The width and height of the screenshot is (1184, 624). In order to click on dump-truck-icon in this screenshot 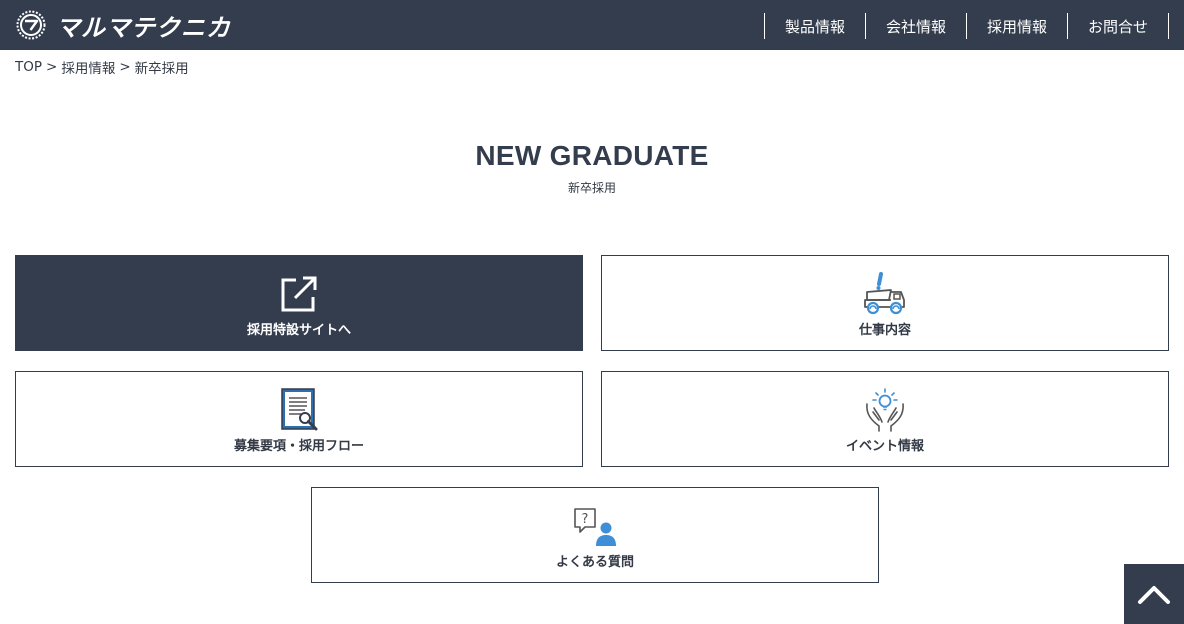, I will do `click(884, 293)`.